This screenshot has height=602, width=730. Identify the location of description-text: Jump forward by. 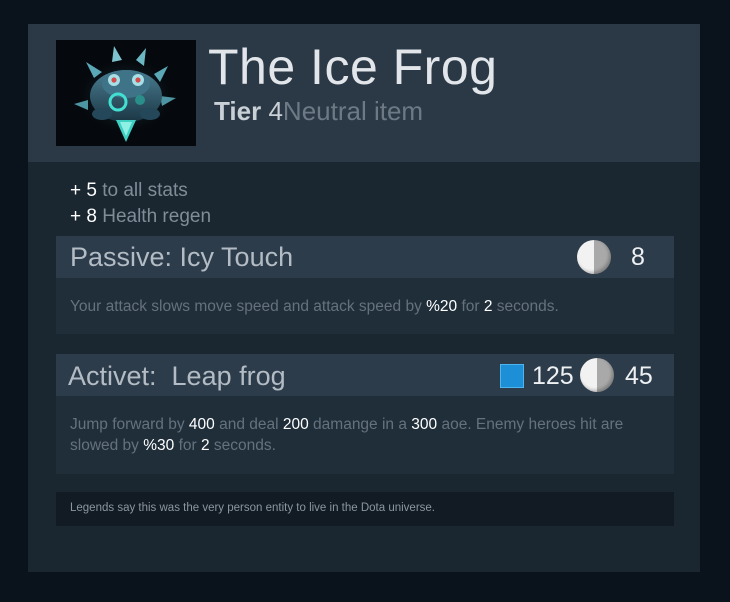
(129, 424).